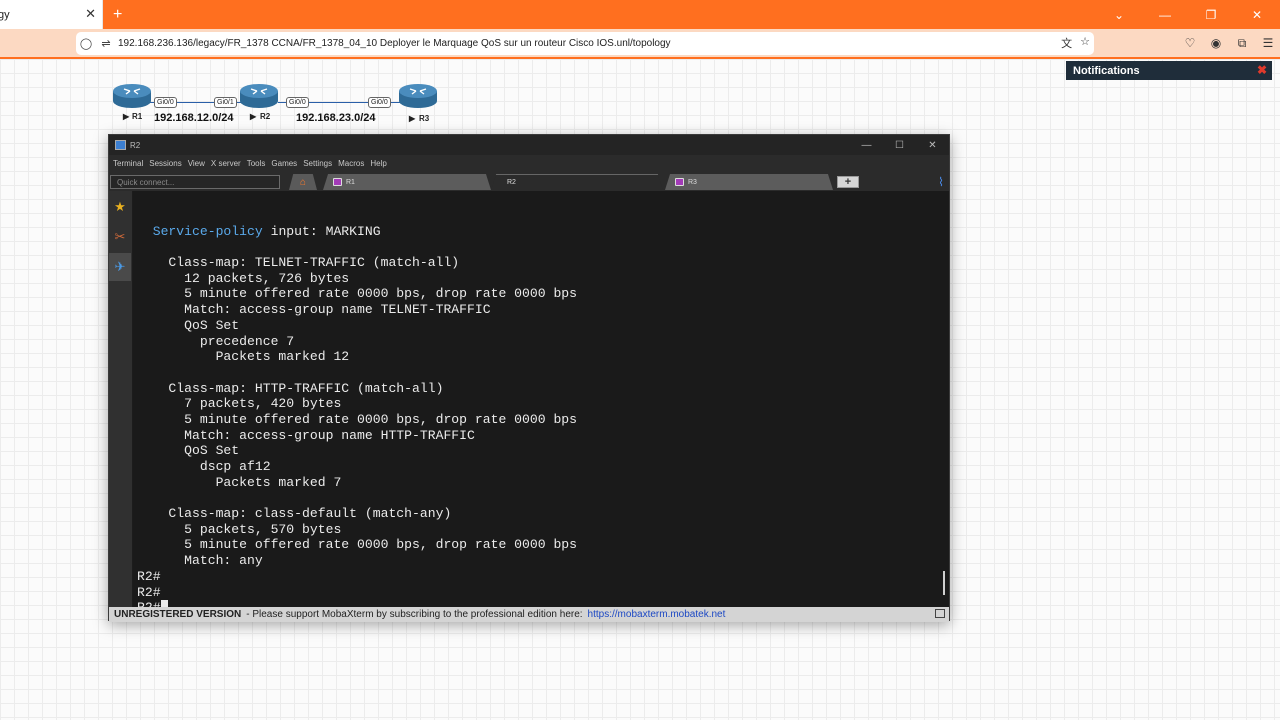 The width and height of the screenshot is (1280, 720). Describe the element at coordinates (239, 529) in the screenshot. I see `terminal-line: 5 packets, 570 bytes` at that location.